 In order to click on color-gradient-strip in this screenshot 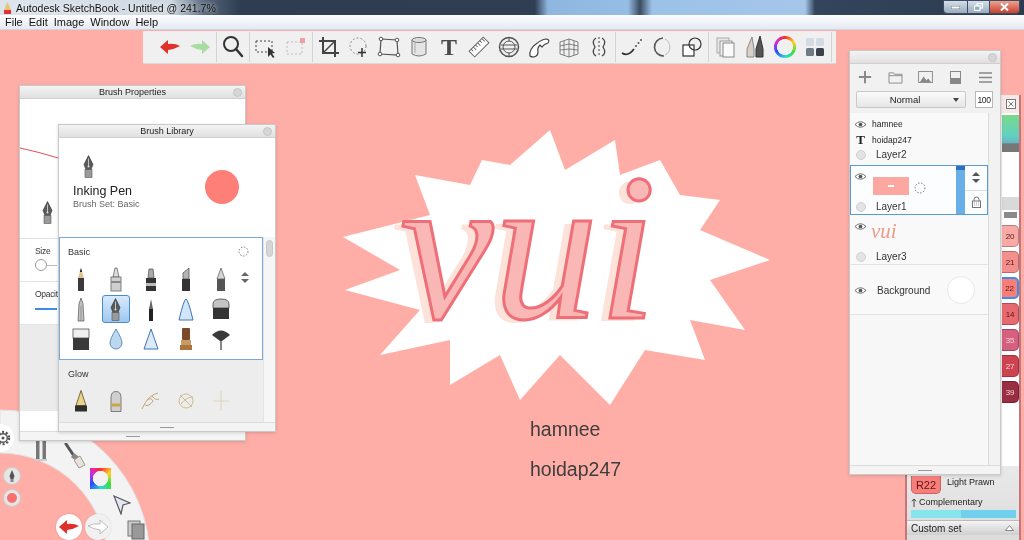, I will do `click(1010, 133)`.